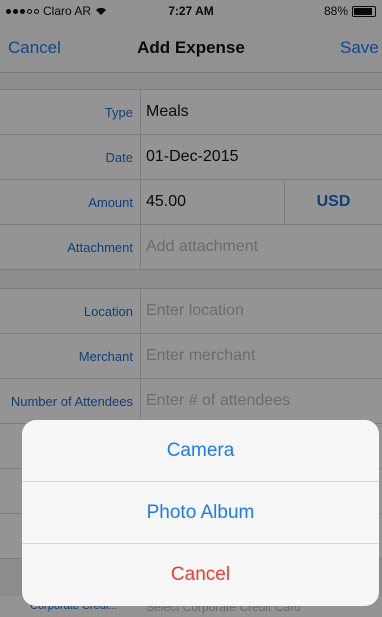 Image resolution: width=382 pixels, height=617 pixels. What do you see at coordinates (200, 575) in the screenshot?
I see `sheet-cancel-button: Cancel` at bounding box center [200, 575].